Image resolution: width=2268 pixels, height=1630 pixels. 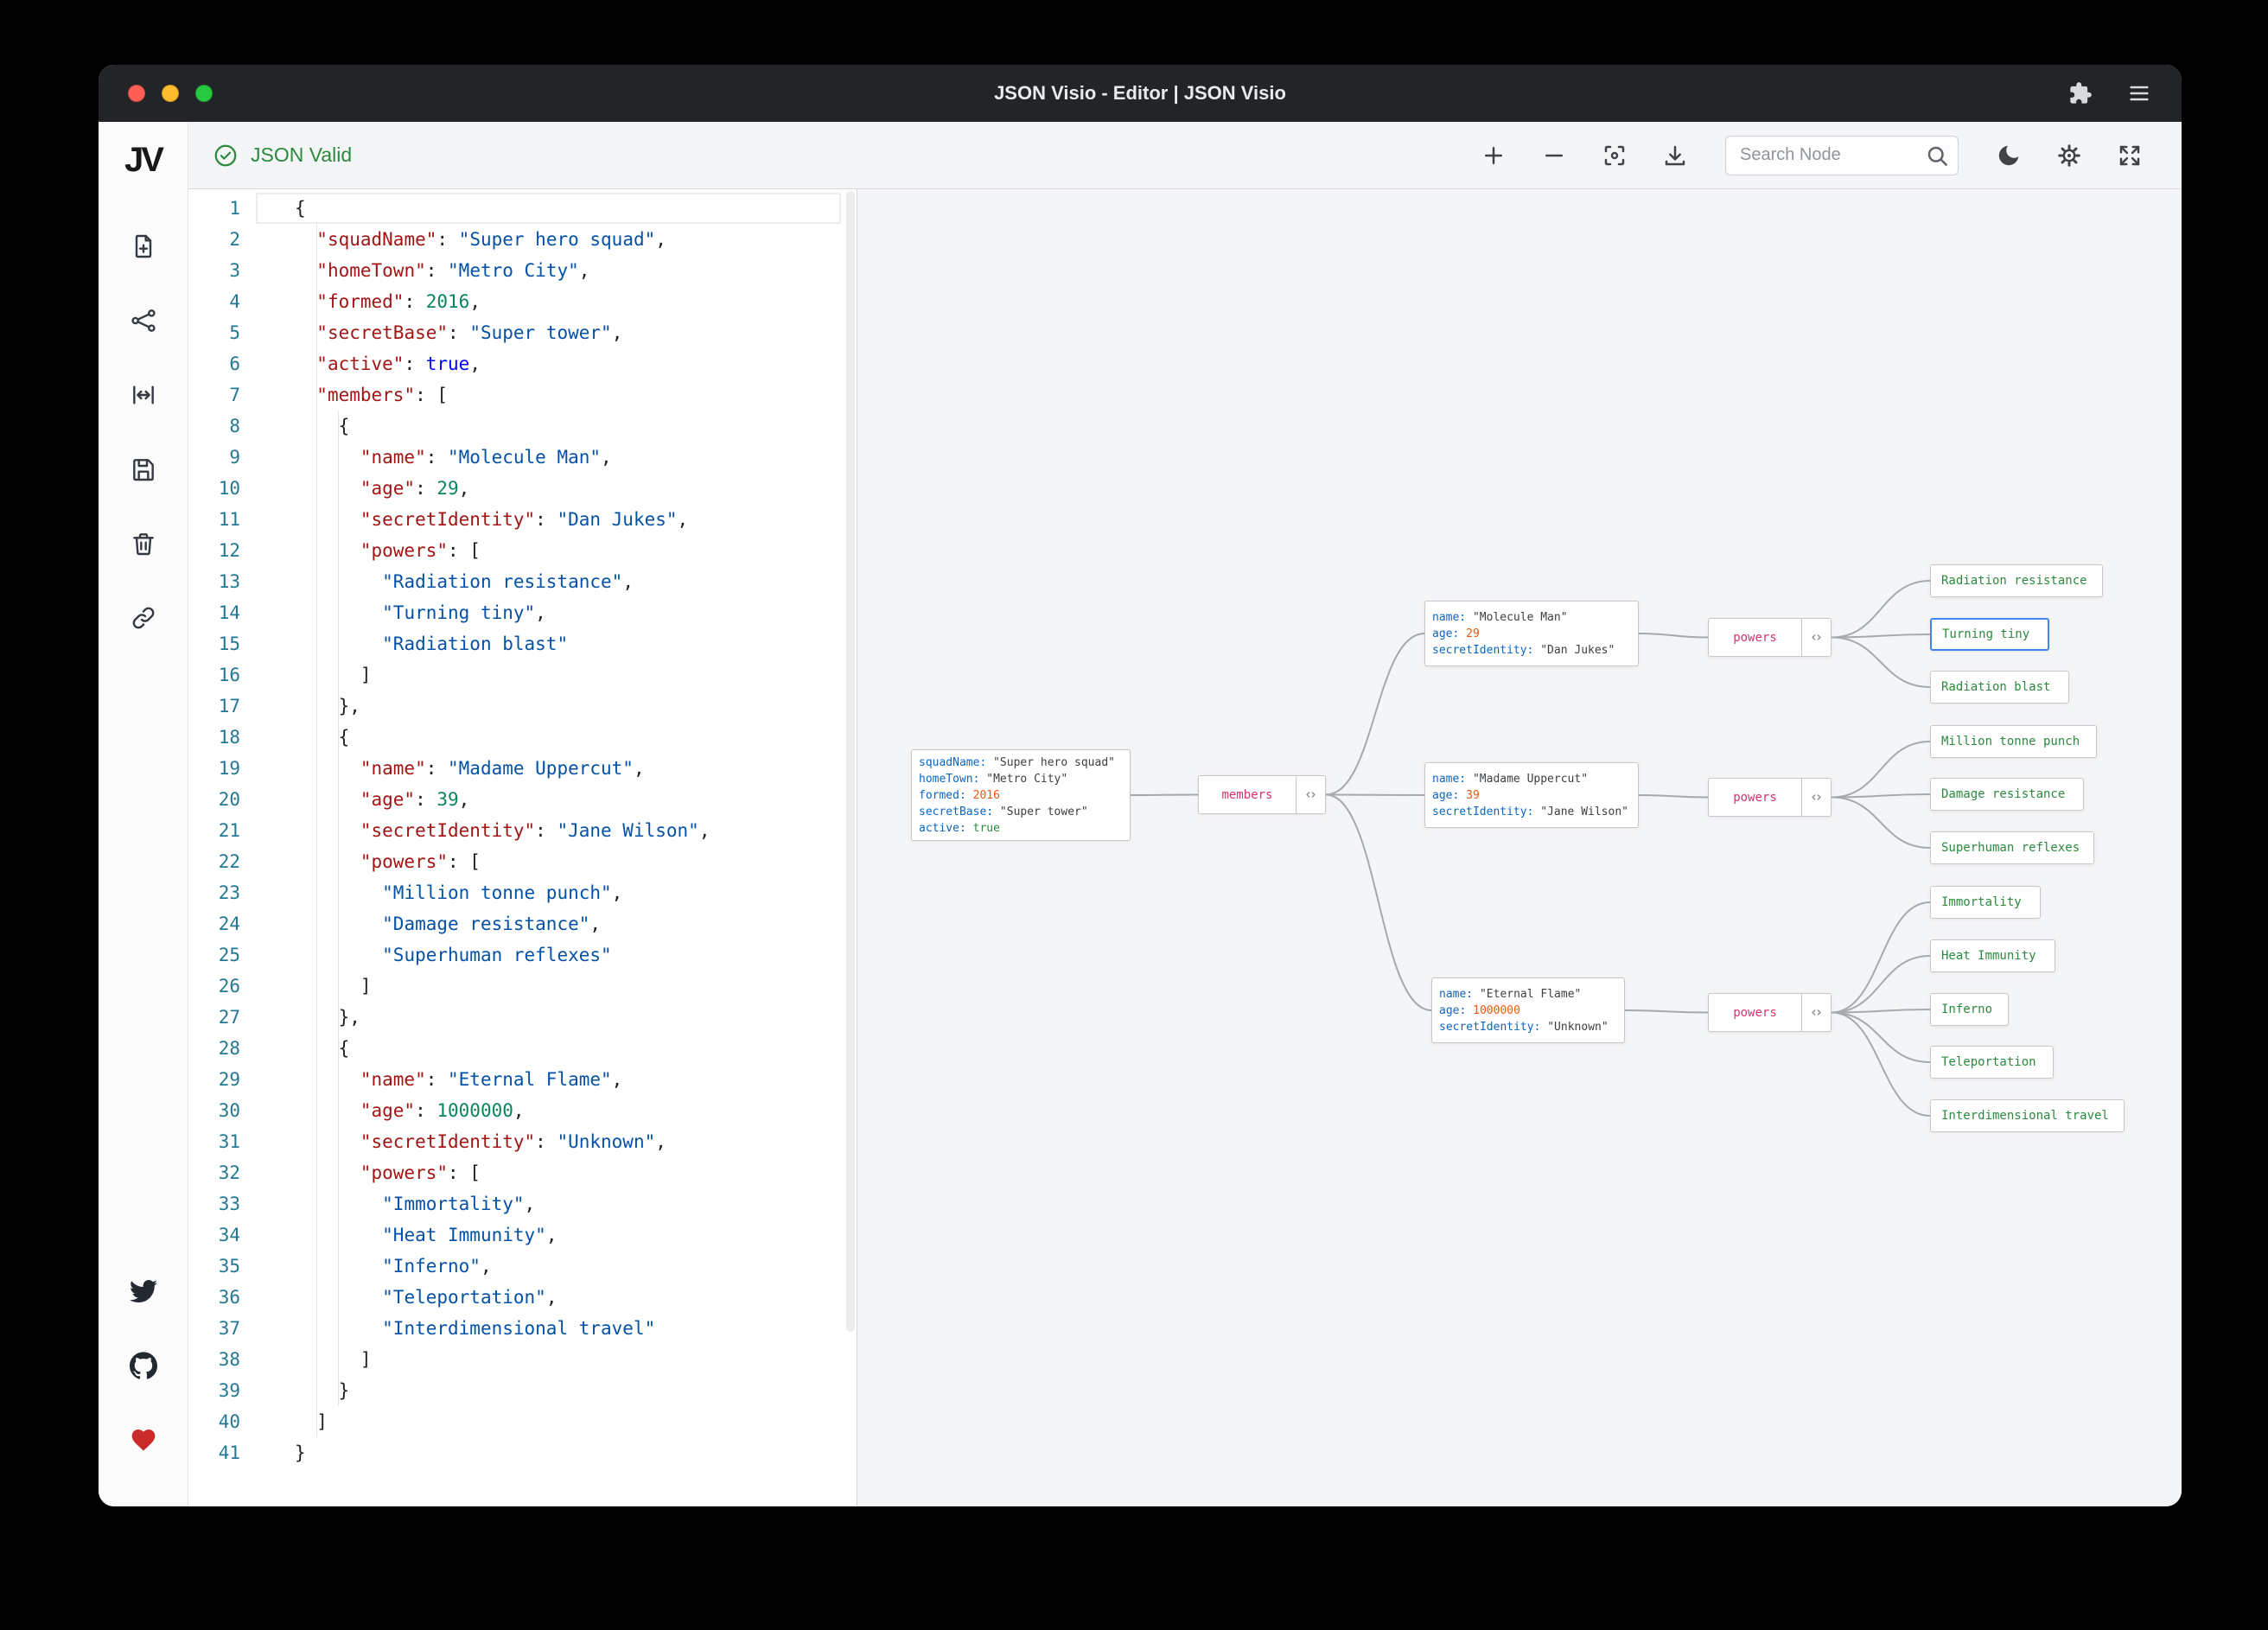 I want to click on code-line: "Radiation blast", so click(x=475, y=644).